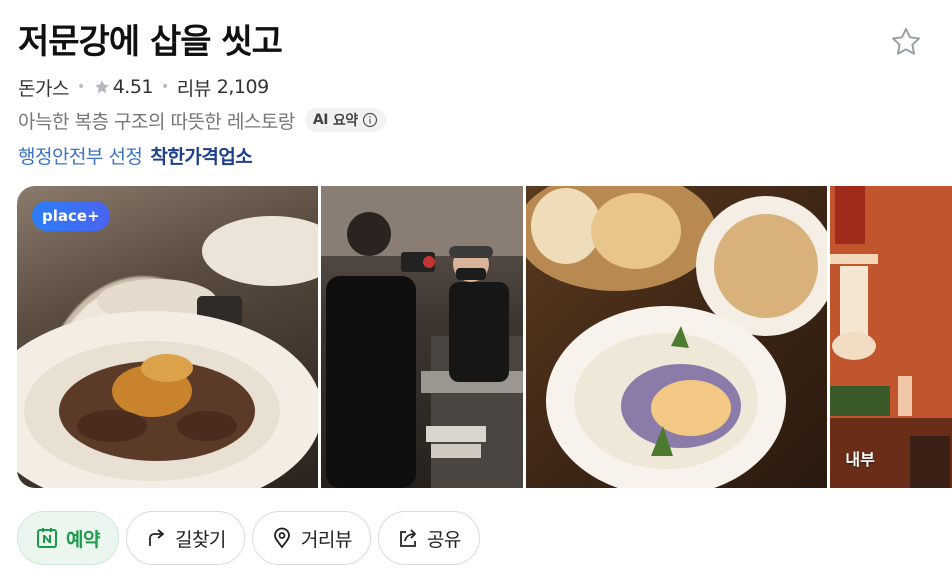 Image resolution: width=952 pixels, height=573 pixels. Describe the element at coordinates (194, 87) in the screenshot. I see `review-label: 리뷰` at that location.